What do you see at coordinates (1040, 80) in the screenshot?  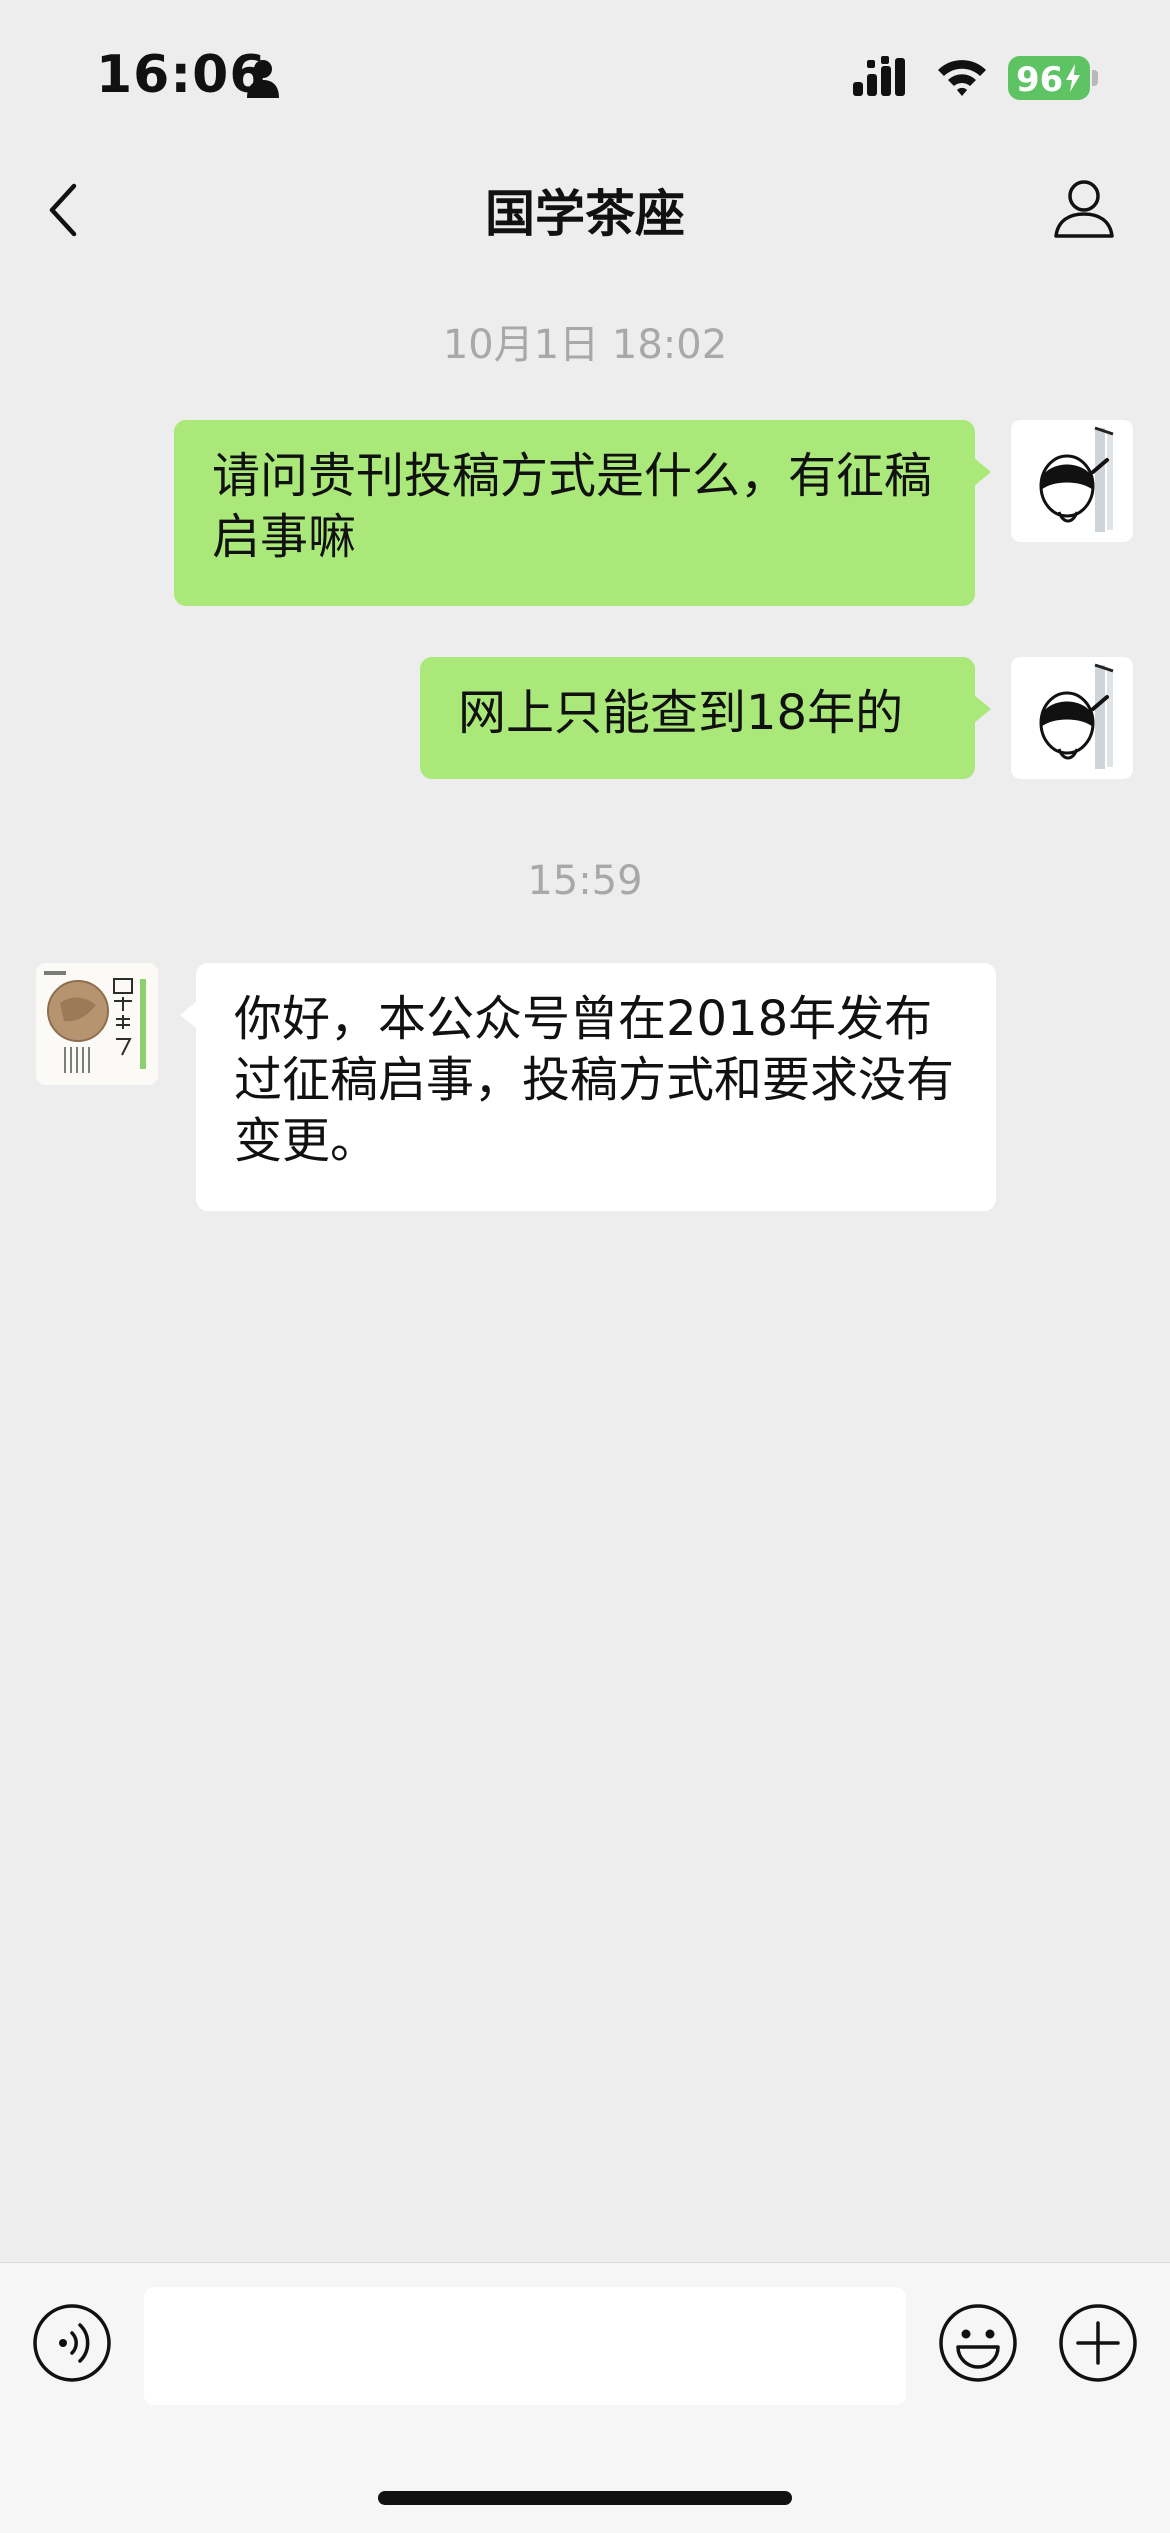 I see `battery-level: 96` at bounding box center [1040, 80].